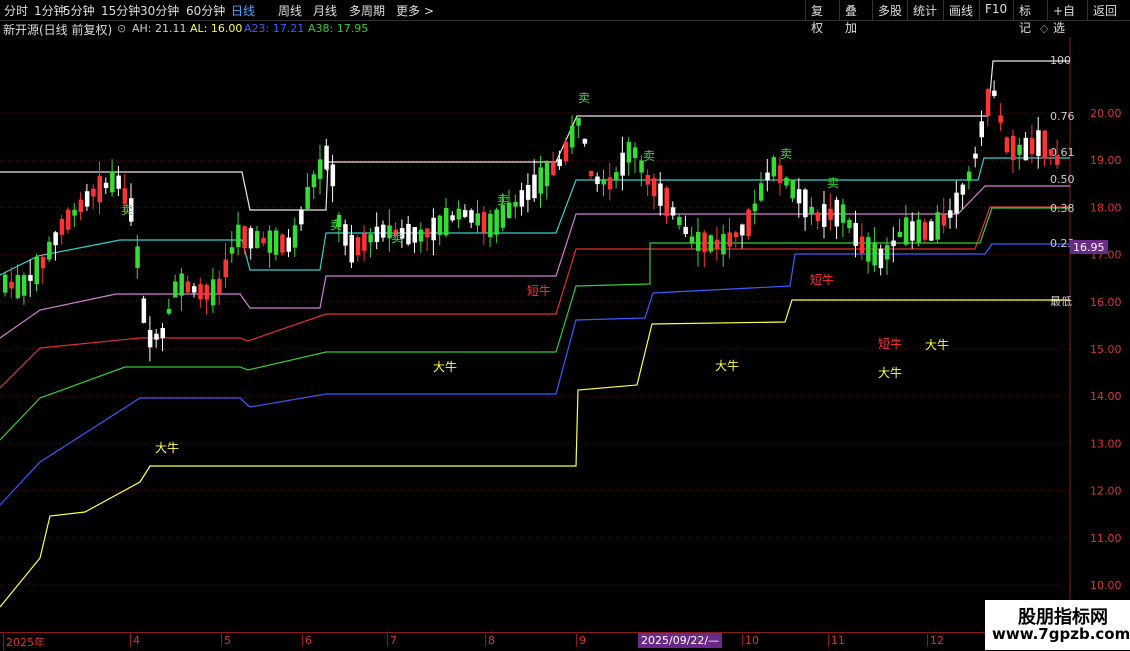  Describe the element at coordinates (1106, 585) in the screenshot. I see `y-tick-label: 10.00` at that location.